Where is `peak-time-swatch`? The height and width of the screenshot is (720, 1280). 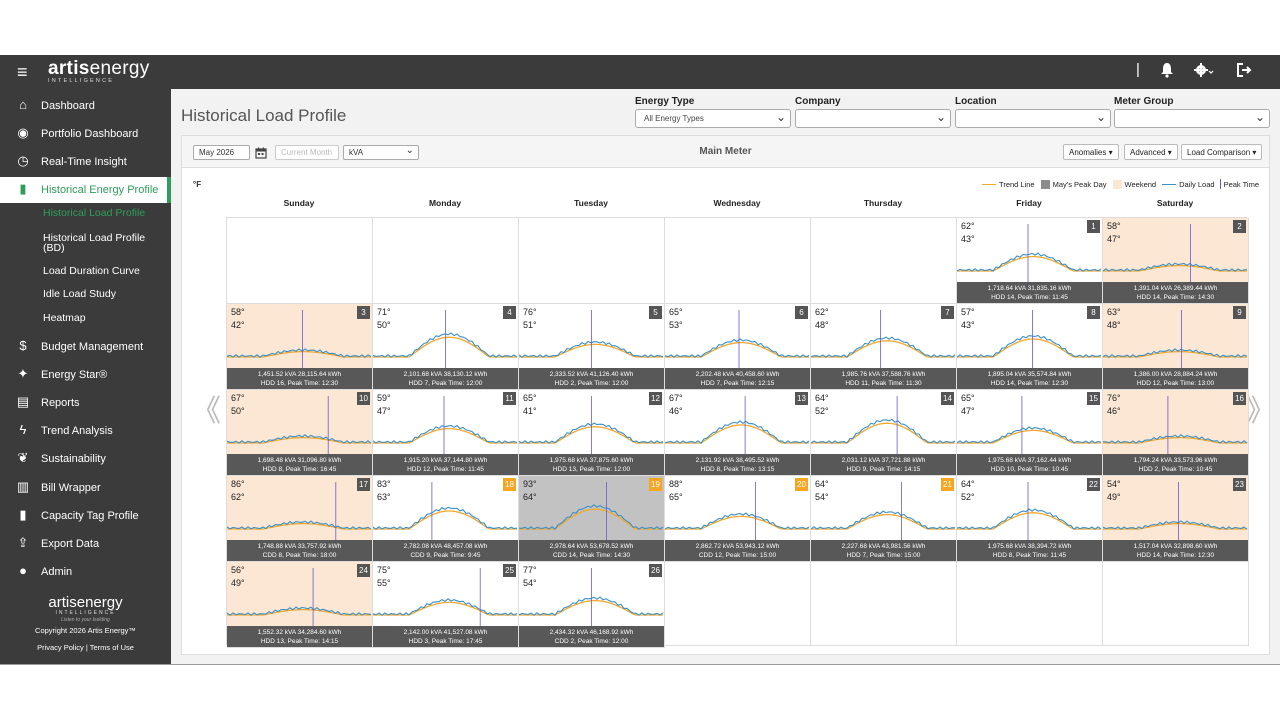
peak-time-swatch is located at coordinates (1220, 184).